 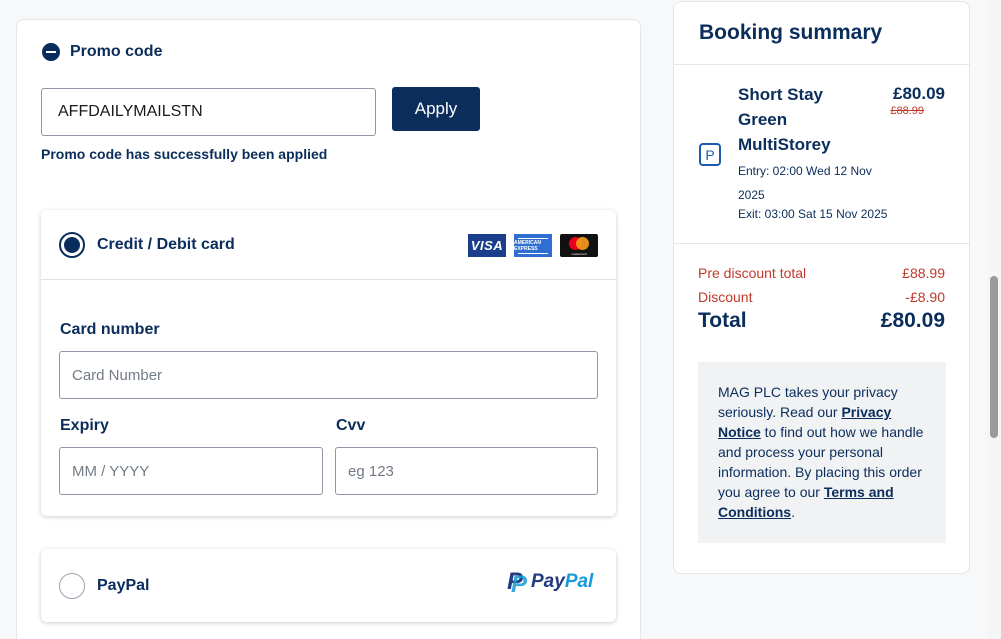 What do you see at coordinates (328, 585) in the screenshot?
I see `paypal-payment-panel: PayPal PP PayPal` at bounding box center [328, 585].